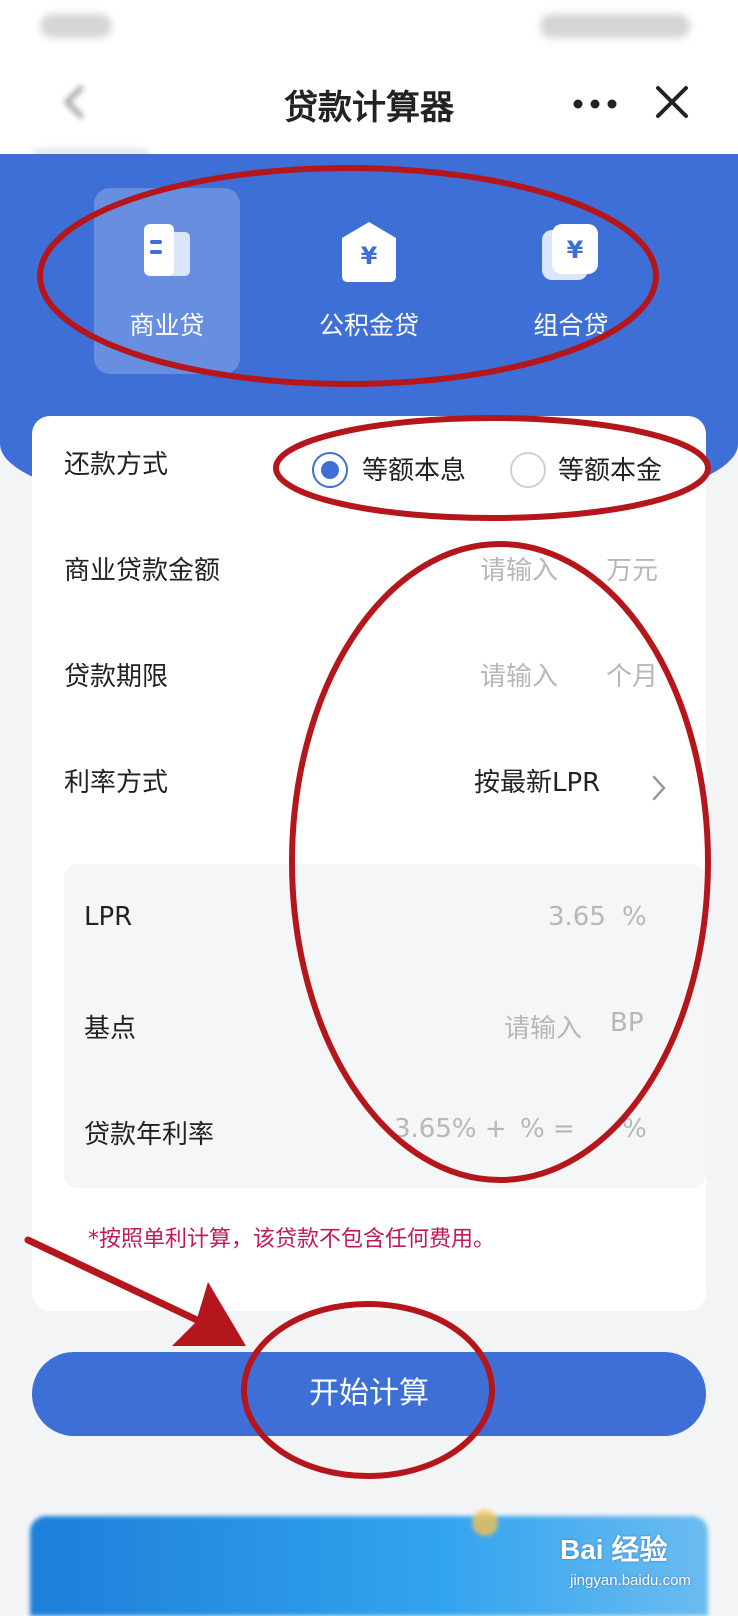  Describe the element at coordinates (543, 1026) in the screenshot. I see `basis-points-input: 请输入` at that location.